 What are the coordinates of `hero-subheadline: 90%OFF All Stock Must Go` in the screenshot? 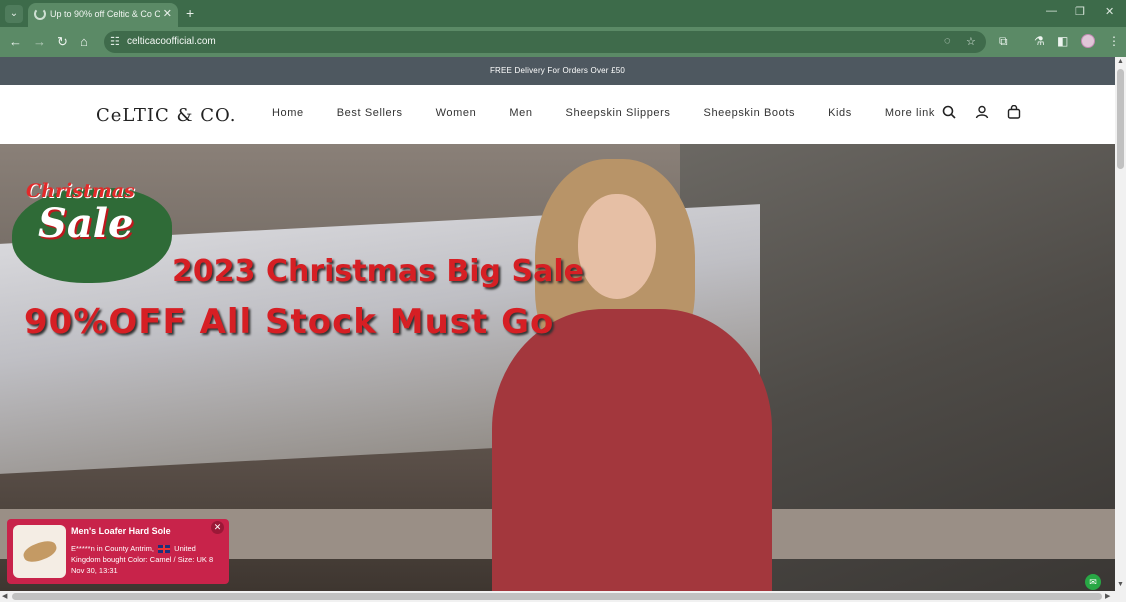 It's located at (289, 322).